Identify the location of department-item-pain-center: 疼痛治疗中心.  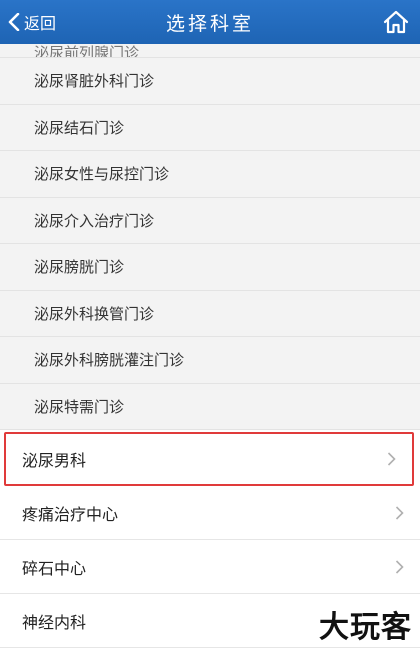
(210, 513).